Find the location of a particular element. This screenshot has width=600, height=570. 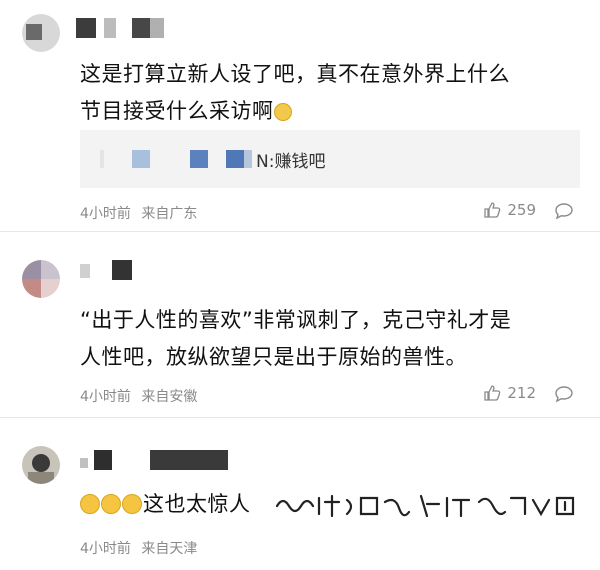

like-button: 259 is located at coordinates (509, 210).